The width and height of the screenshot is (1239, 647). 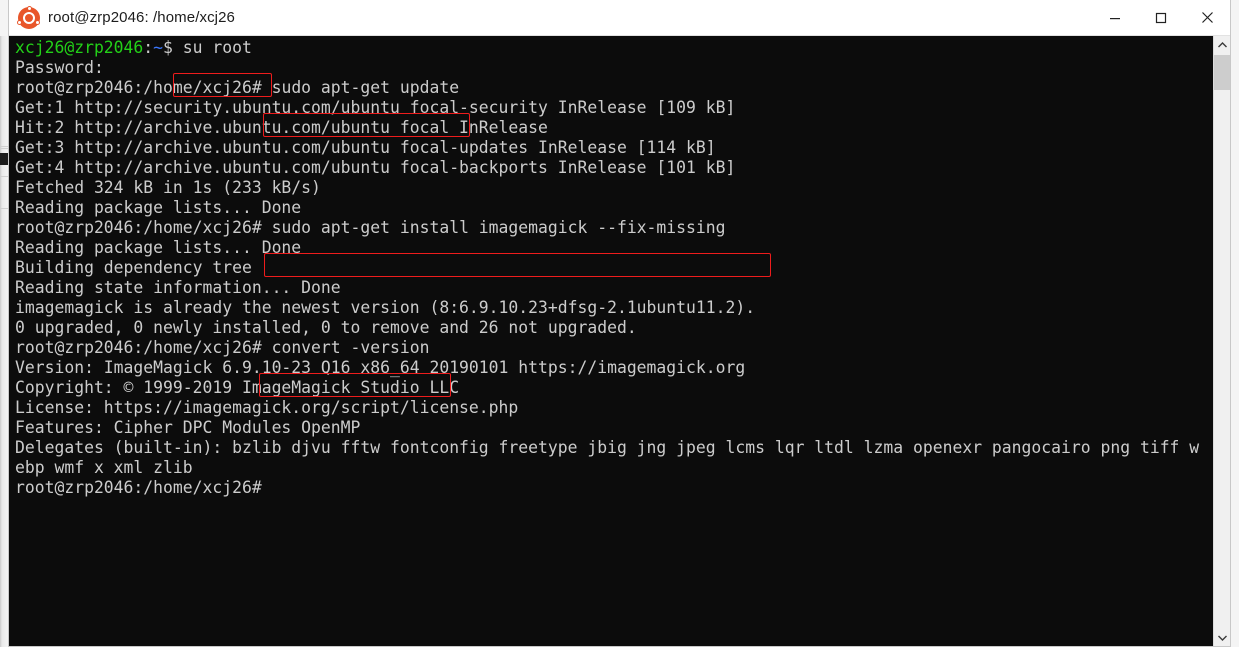 What do you see at coordinates (365, 87) in the screenshot?
I see `terminal-command: sudo apt-get update` at bounding box center [365, 87].